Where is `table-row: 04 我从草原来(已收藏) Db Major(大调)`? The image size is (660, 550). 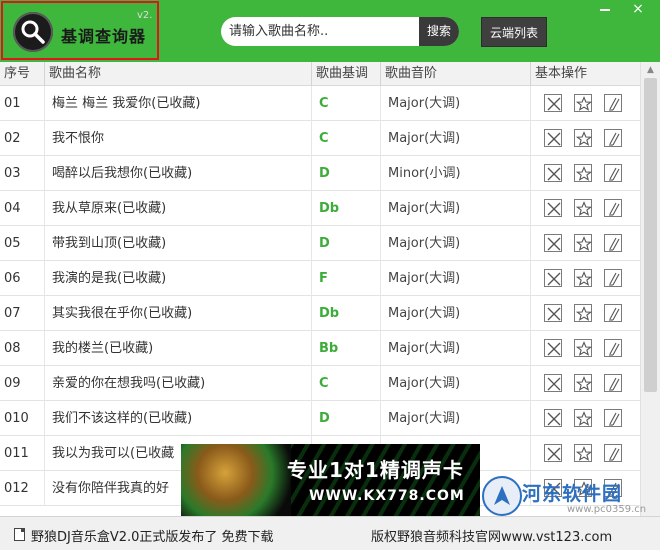
table-row: 04 我从草原来(已收藏) Db Major(大调) is located at coordinates (320, 208).